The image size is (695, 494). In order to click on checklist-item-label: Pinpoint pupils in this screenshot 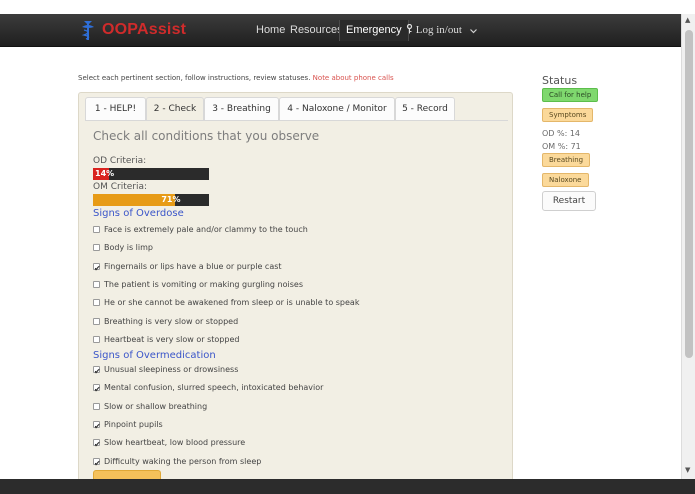, I will do `click(133, 424)`.